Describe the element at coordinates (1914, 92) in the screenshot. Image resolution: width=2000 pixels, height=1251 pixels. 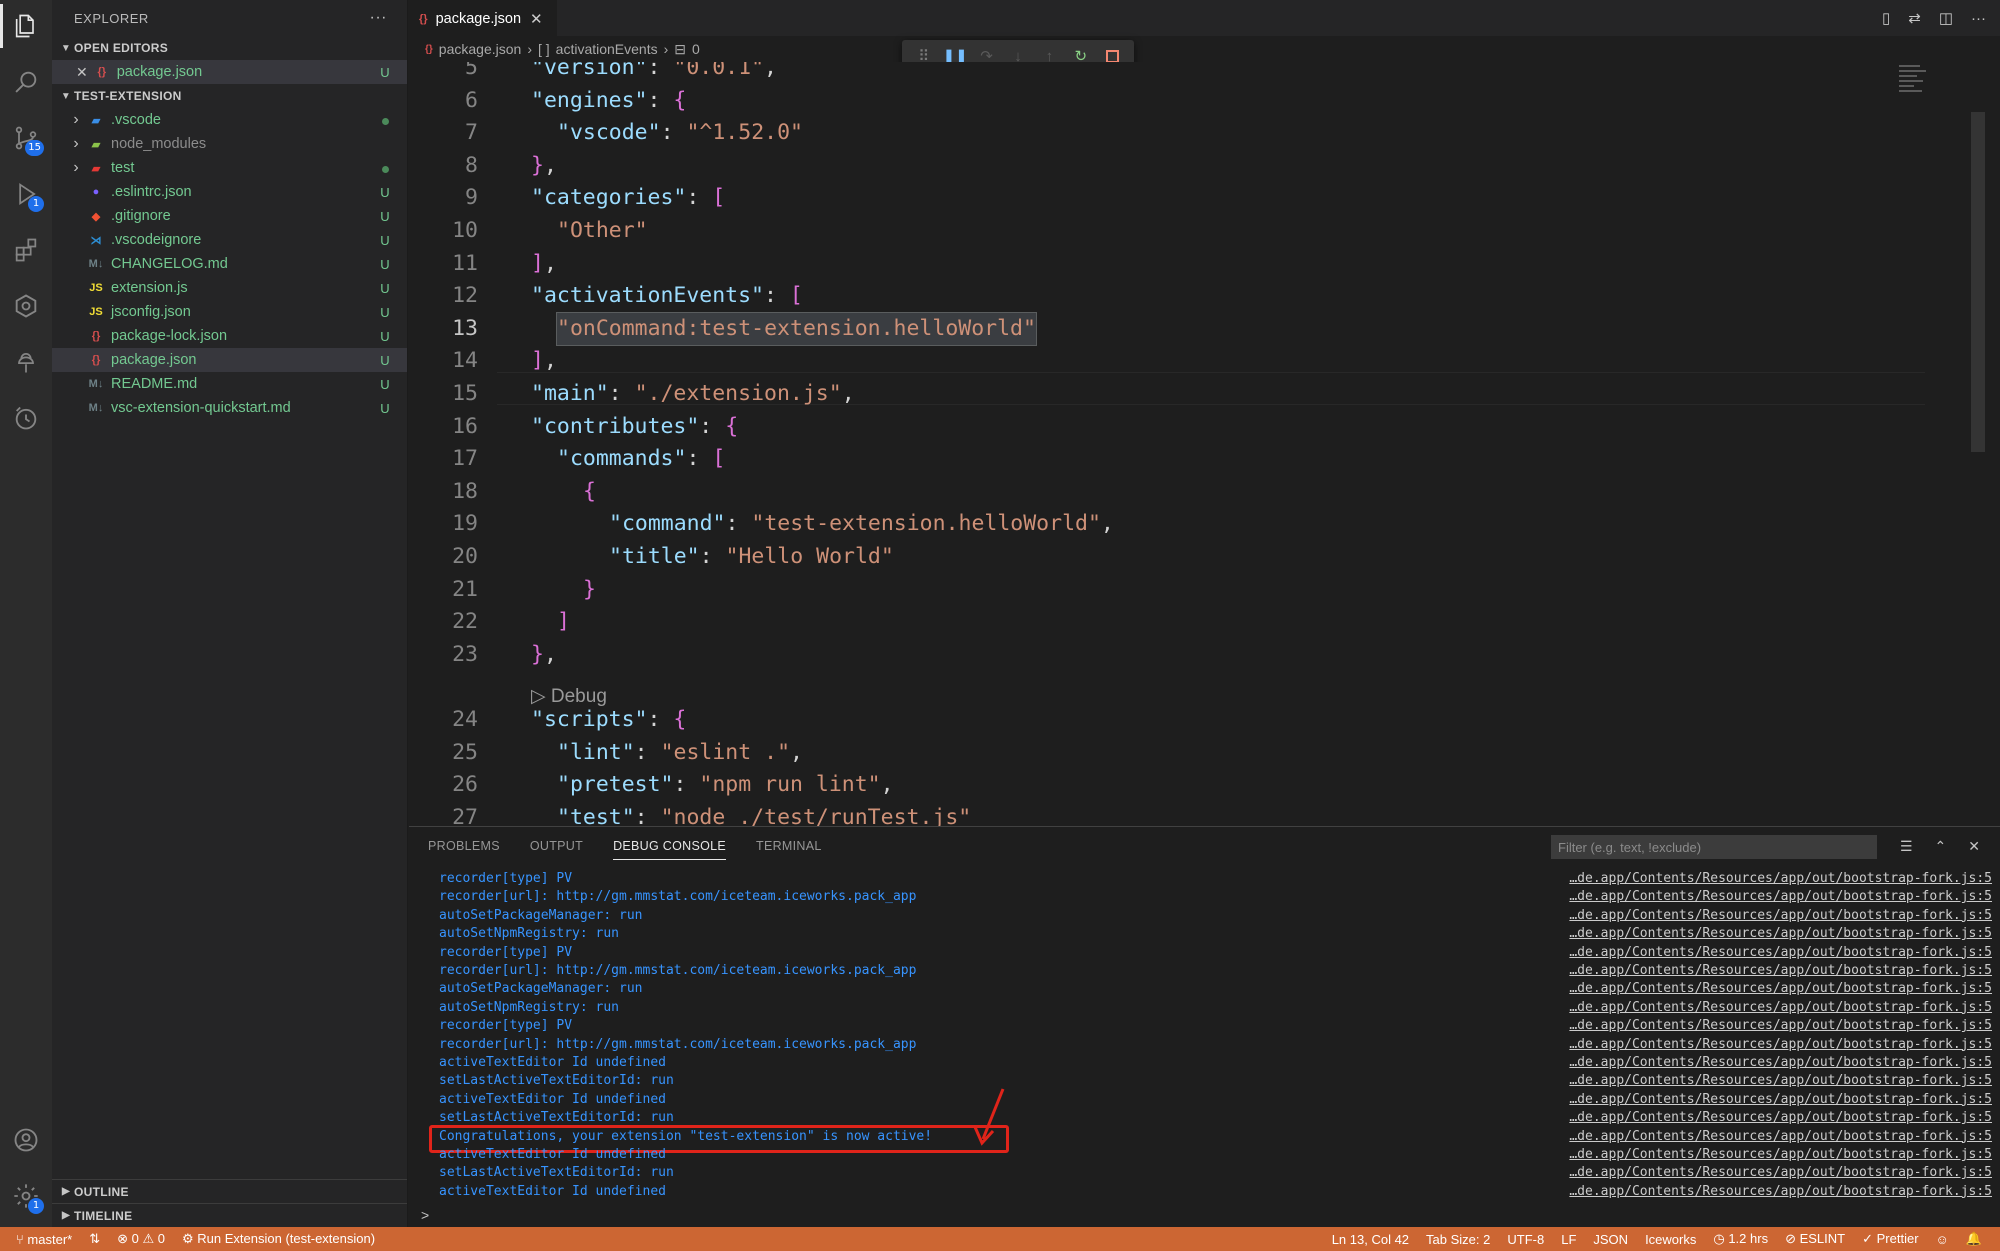
I see `minimap` at that location.